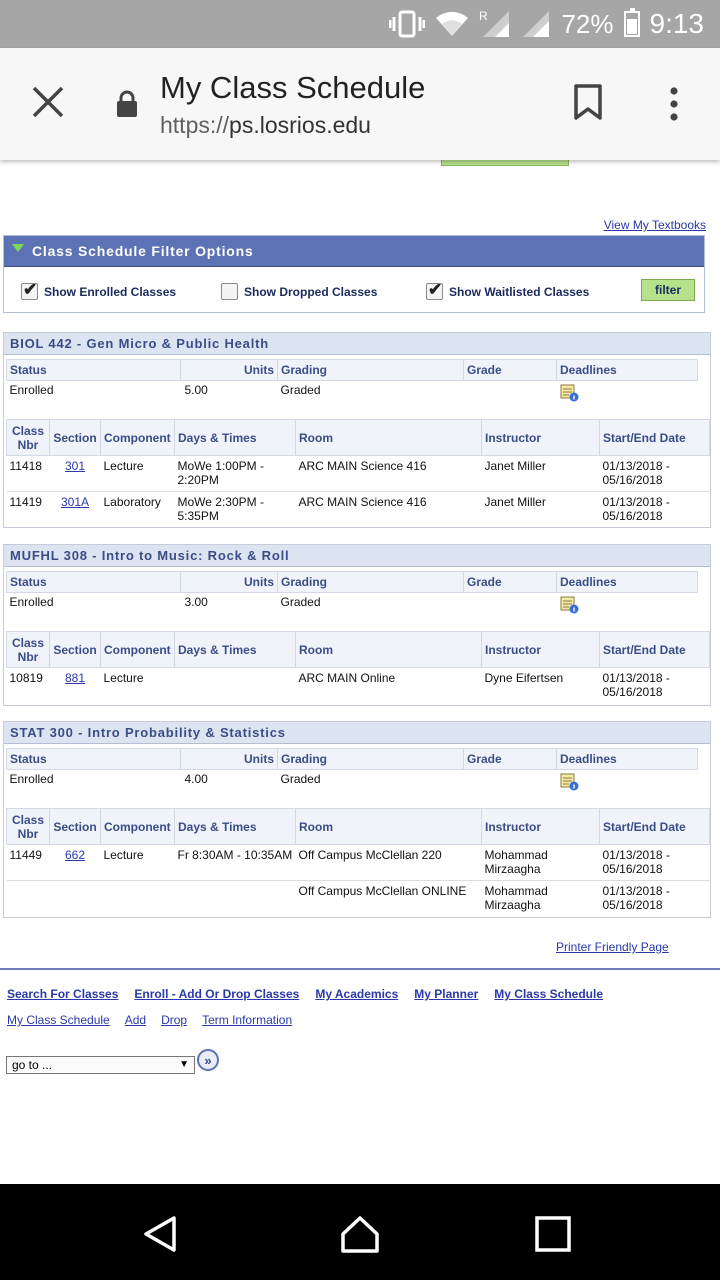  I want to click on instructor: Dyne Eifertsen, so click(524, 678).